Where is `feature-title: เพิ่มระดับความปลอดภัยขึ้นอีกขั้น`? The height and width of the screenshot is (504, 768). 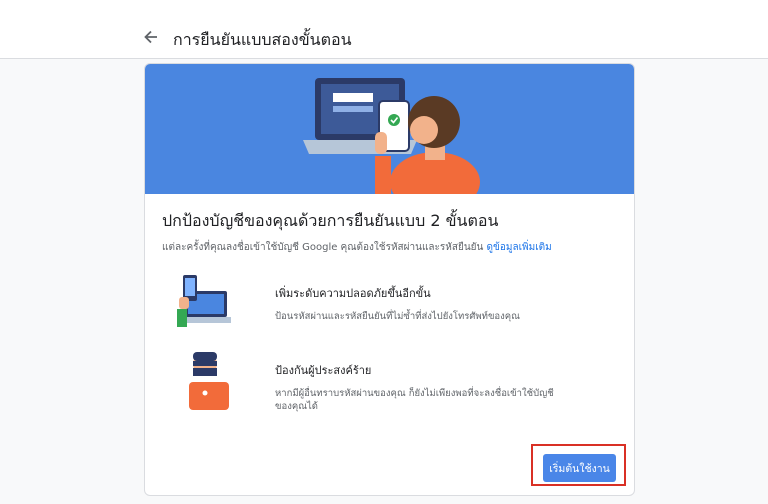
feature-title: เพิ่มระดับความปลอดภัยขึ้นอีกขั้น is located at coordinates (353, 293).